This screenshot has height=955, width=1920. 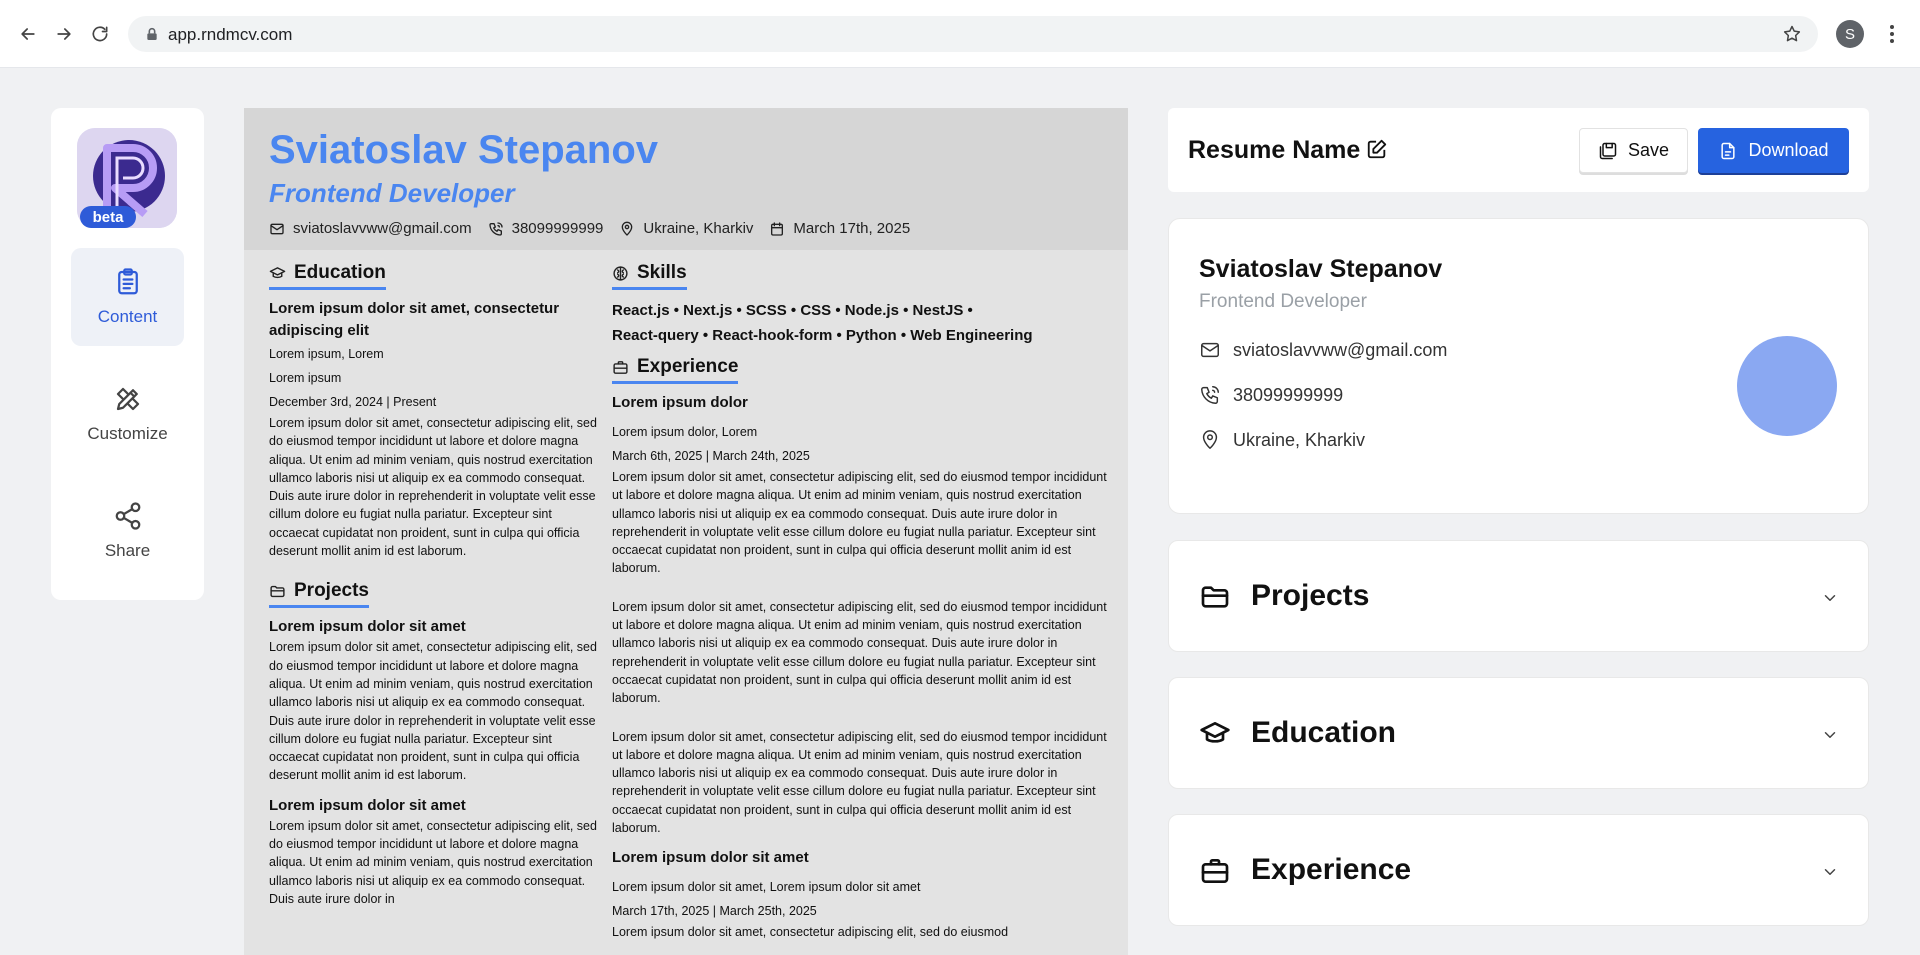 I want to click on profile-title: Frontend Developer, so click(x=1283, y=301).